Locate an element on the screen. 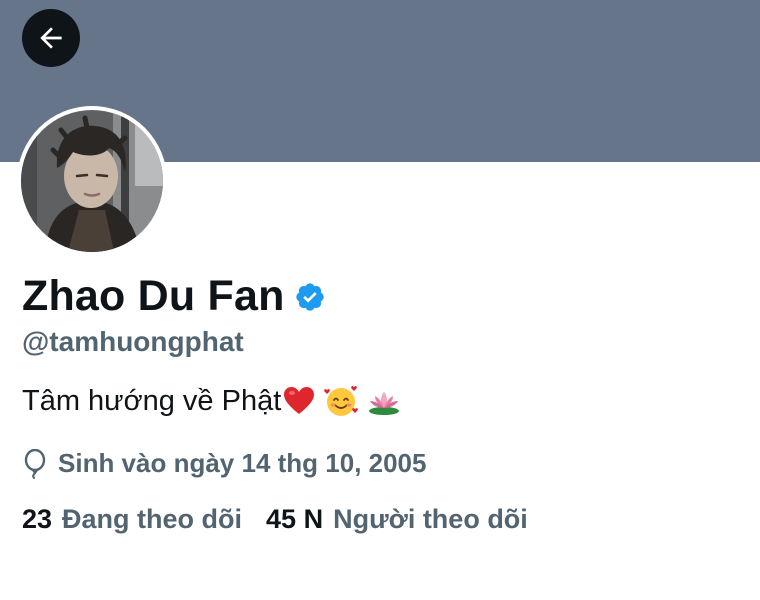 This screenshot has width=760, height=600. avatar is located at coordinates (92, 181).